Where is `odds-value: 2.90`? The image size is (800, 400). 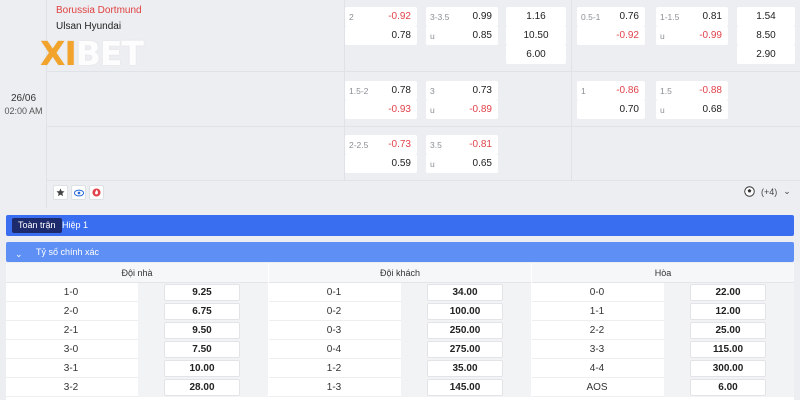 odds-value: 2.90 is located at coordinates (766, 54).